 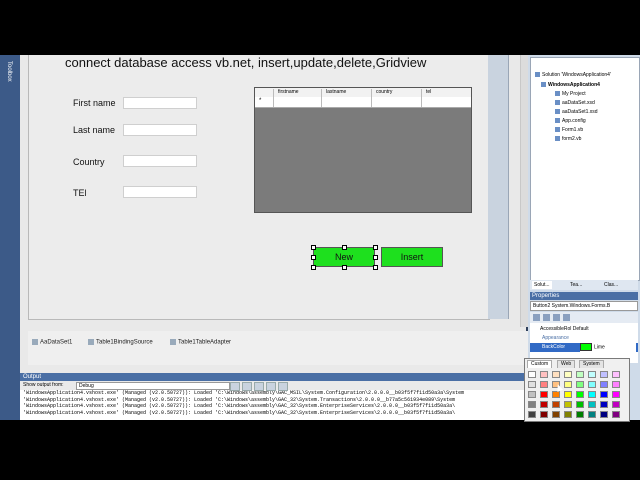 What do you see at coordinates (591, 364) in the screenshot?
I see `tab-system-colors: System` at bounding box center [591, 364].